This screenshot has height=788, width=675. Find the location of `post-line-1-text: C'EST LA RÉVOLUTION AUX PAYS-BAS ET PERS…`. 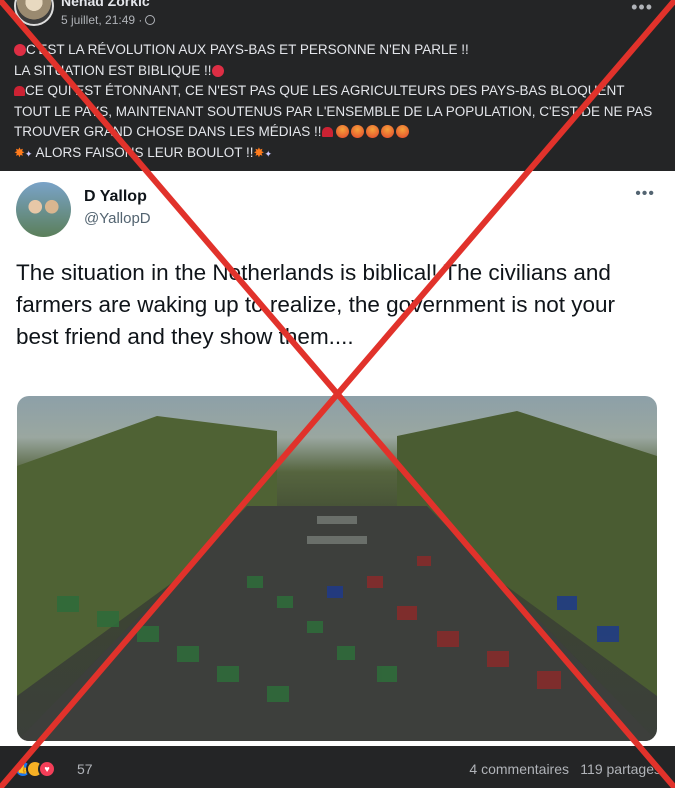

post-line-1-text: C'EST LA RÉVOLUTION AUX PAYS-BAS ET PERS… is located at coordinates (247, 49).